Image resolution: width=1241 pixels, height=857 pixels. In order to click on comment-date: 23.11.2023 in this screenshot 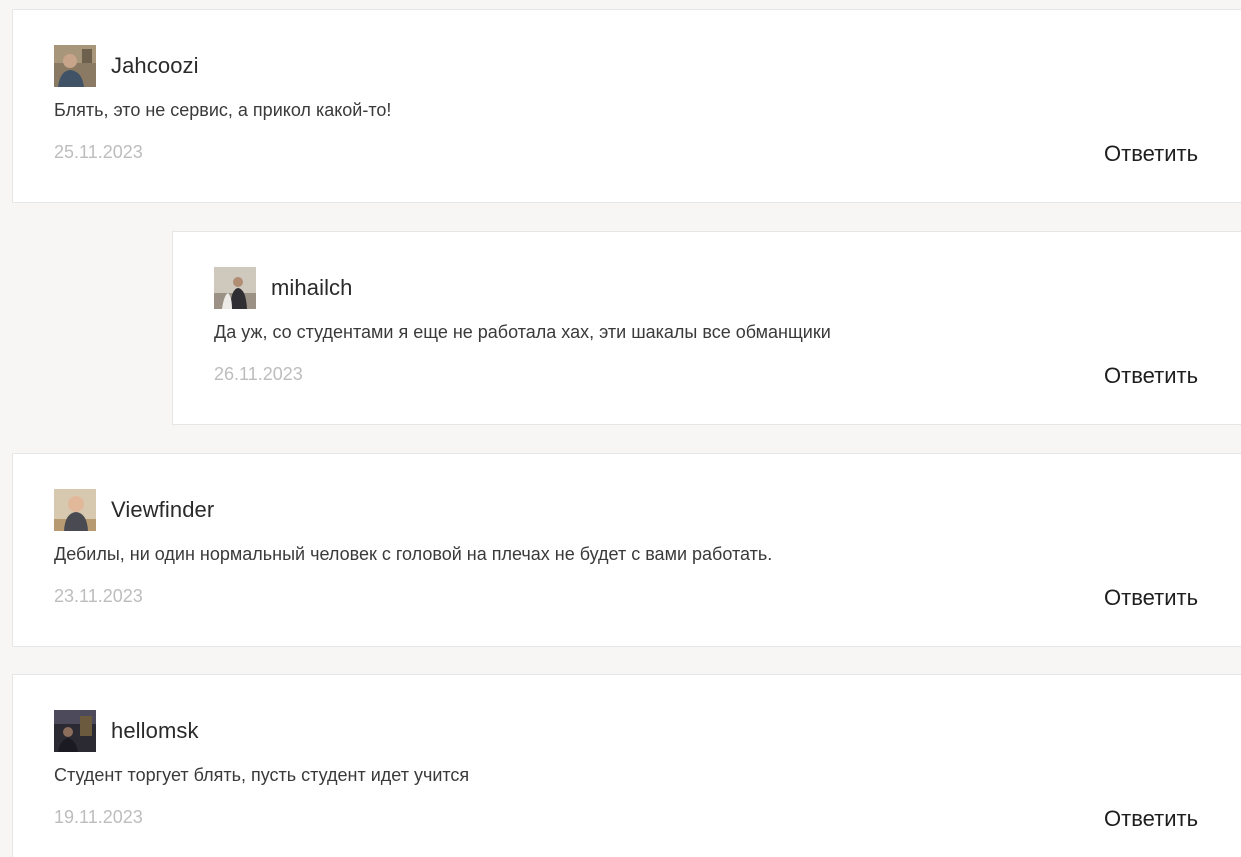, I will do `click(98, 596)`.